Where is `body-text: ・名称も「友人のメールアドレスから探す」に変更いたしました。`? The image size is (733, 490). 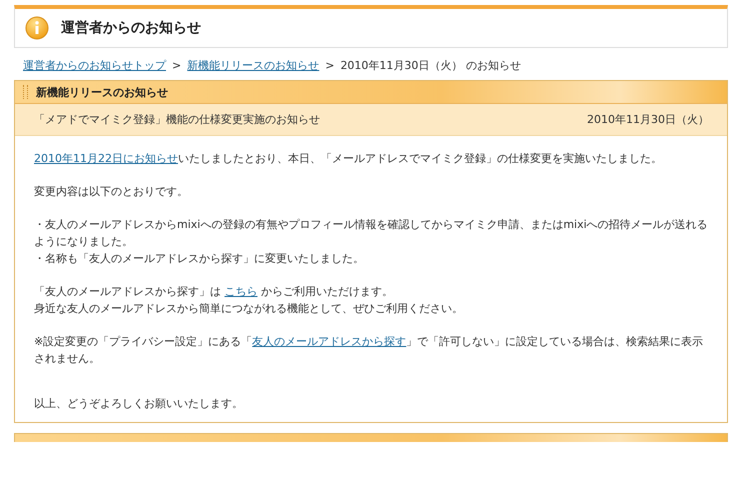 body-text: ・名称も「友人のメールアドレスから探す」に変更いたしました。 is located at coordinates (199, 259).